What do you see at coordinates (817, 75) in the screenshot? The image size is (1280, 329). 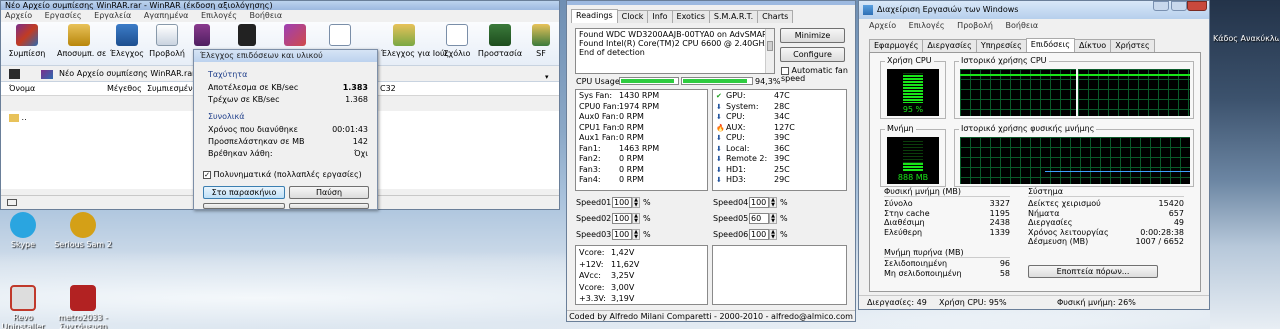 I see `auto-fan-checkbox: Automatic fan speed` at bounding box center [817, 75].